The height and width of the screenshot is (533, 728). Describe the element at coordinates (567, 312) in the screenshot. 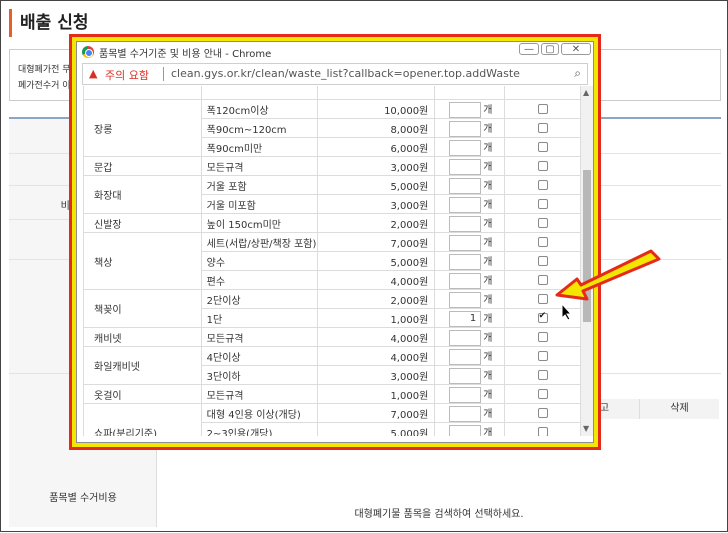

I see `mouse-cursor-icon` at that location.